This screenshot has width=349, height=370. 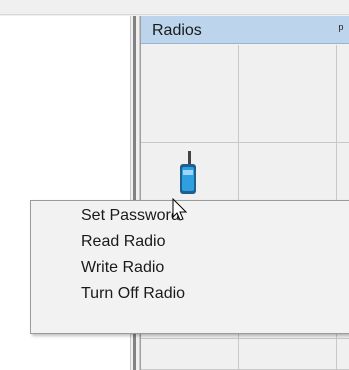 What do you see at coordinates (174, 7) in the screenshot?
I see `top-strip` at bounding box center [174, 7].